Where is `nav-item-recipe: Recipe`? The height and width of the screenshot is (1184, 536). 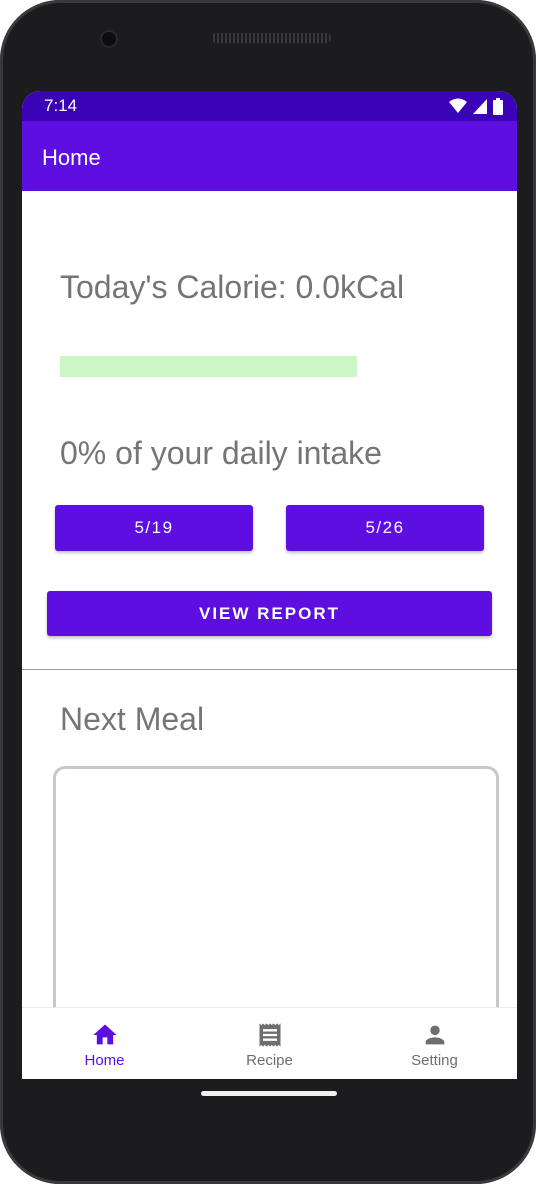 nav-item-recipe: Recipe is located at coordinates (269, 1043).